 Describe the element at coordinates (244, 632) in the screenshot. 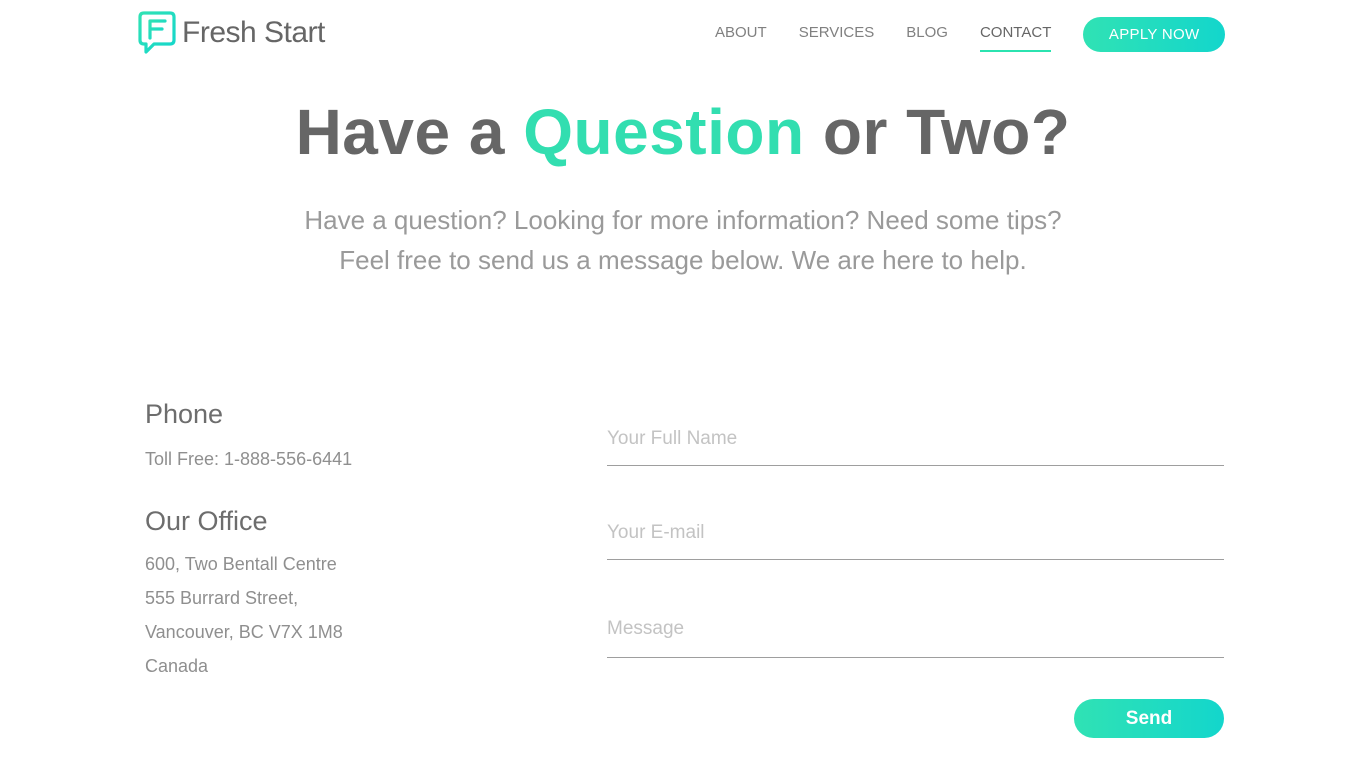

I see `address-line: Vancouver, BC V7X 1M8` at that location.